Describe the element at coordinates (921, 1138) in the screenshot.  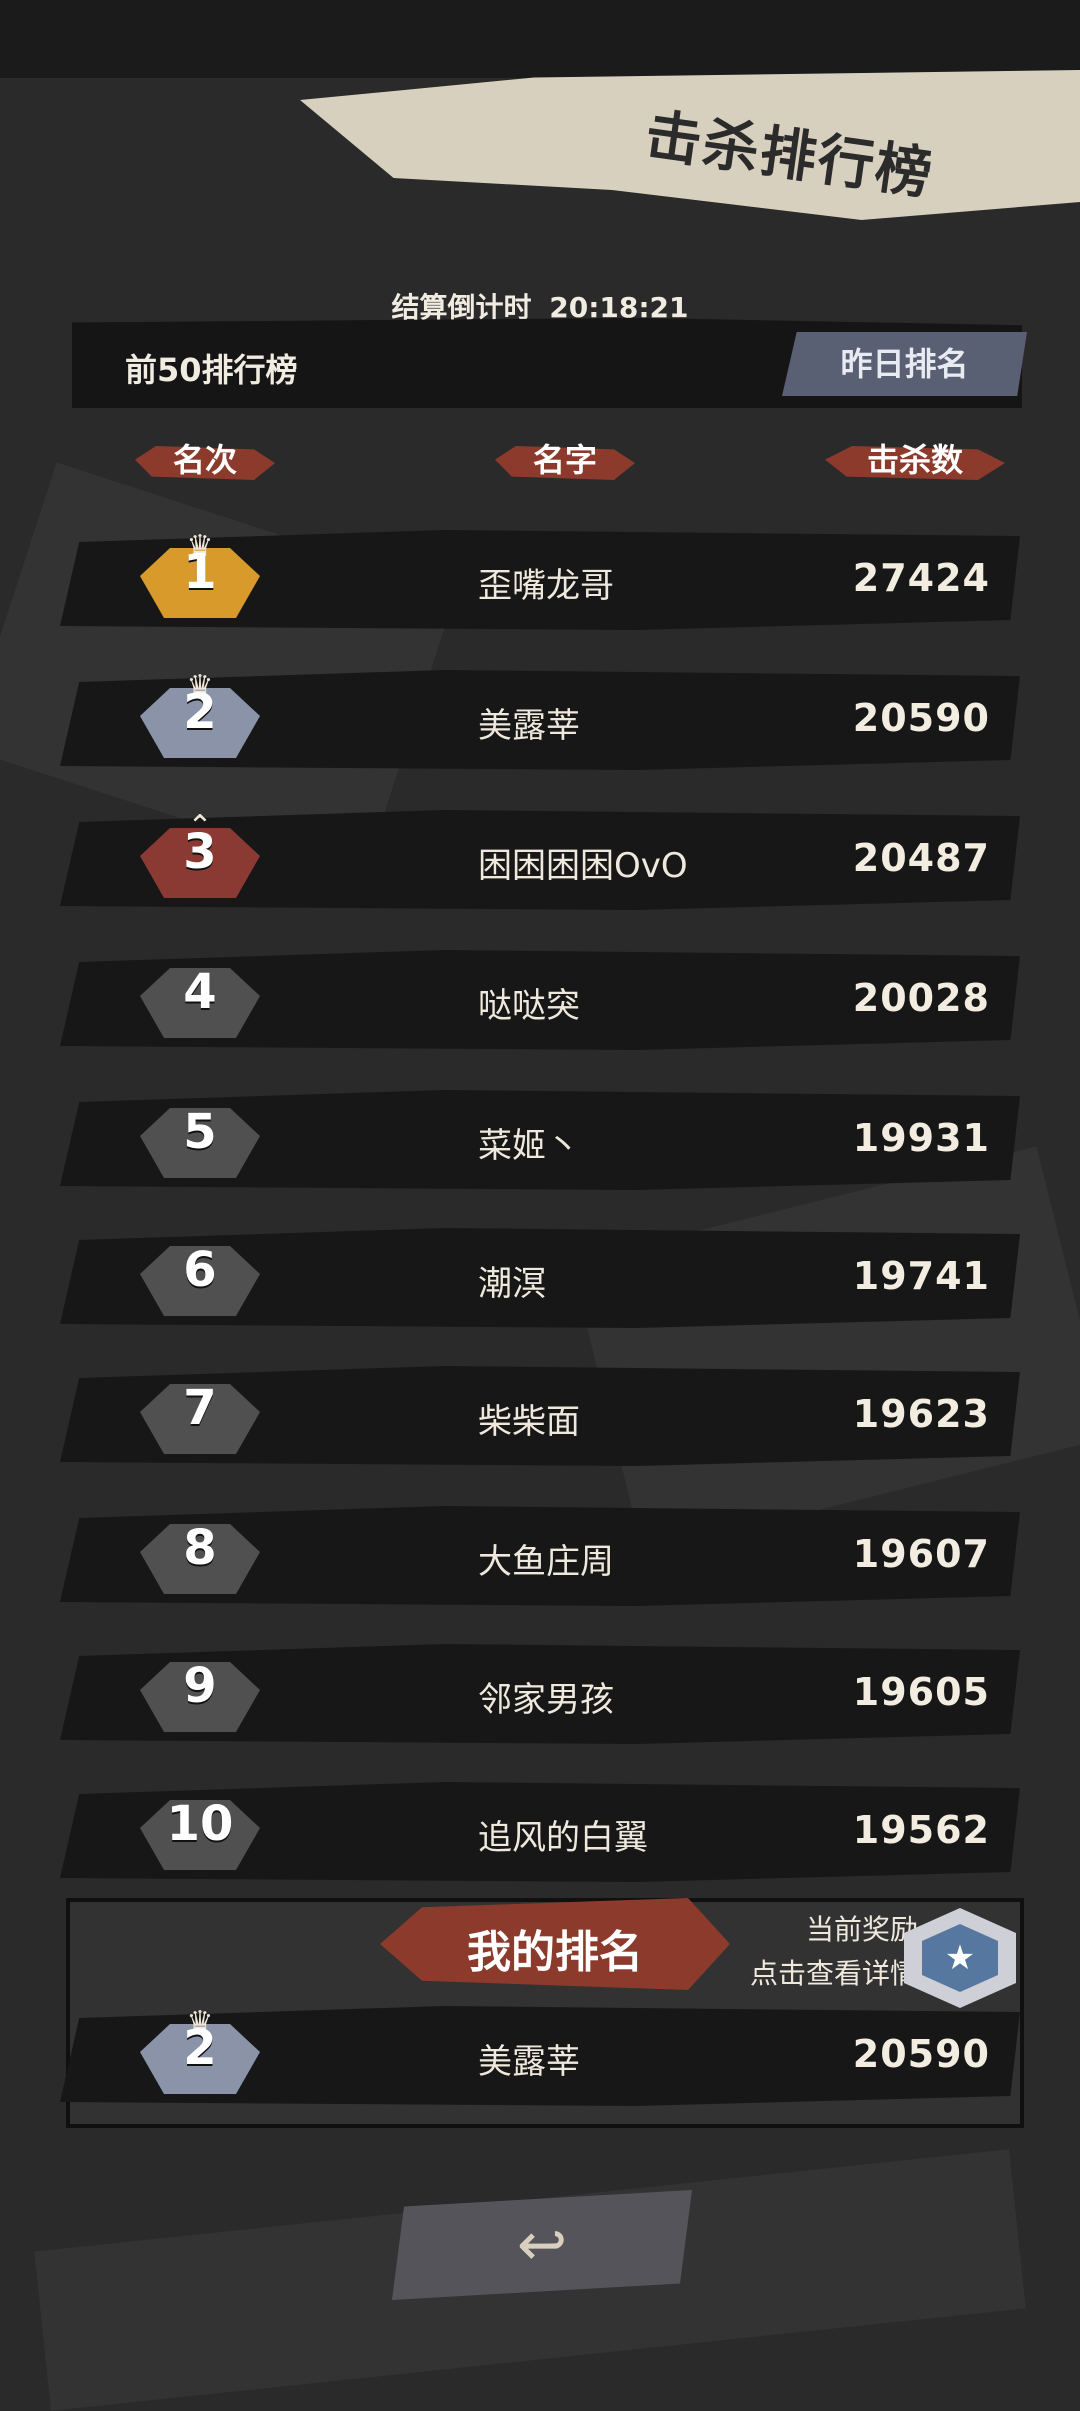
I see `kill-count: 19931` at that location.